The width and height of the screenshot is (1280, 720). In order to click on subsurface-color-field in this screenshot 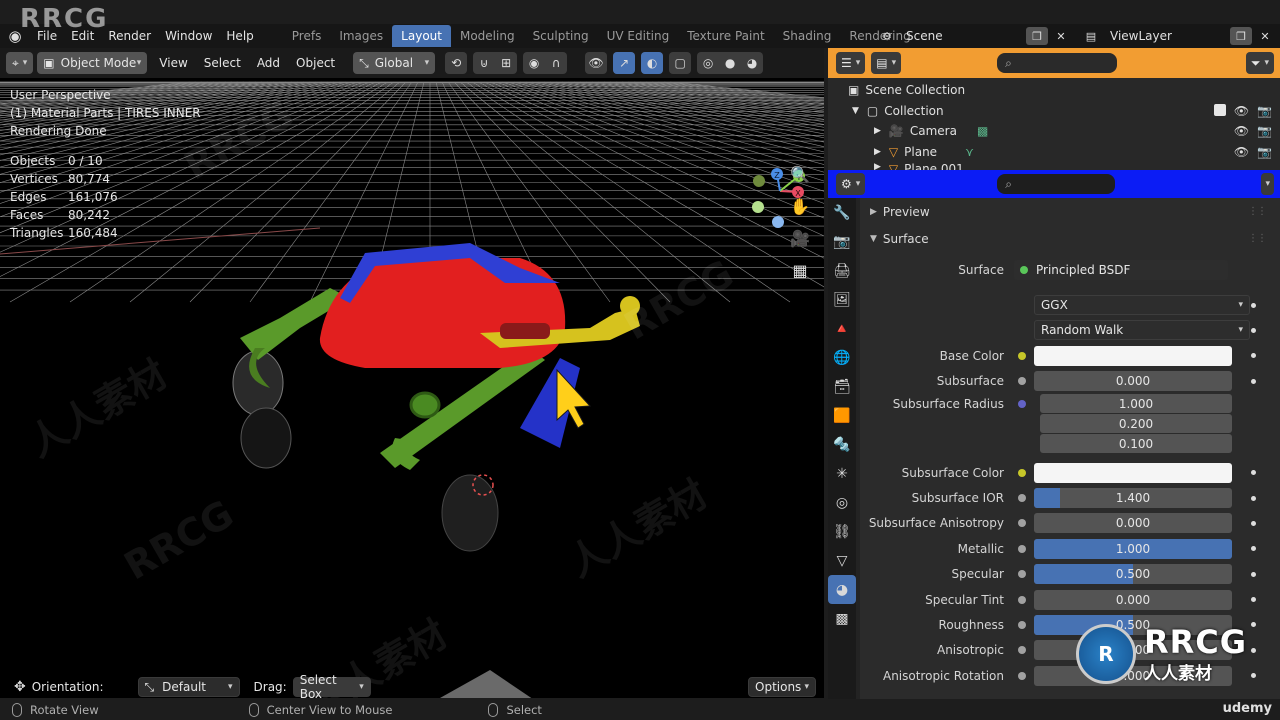, I will do `click(1133, 472)`.